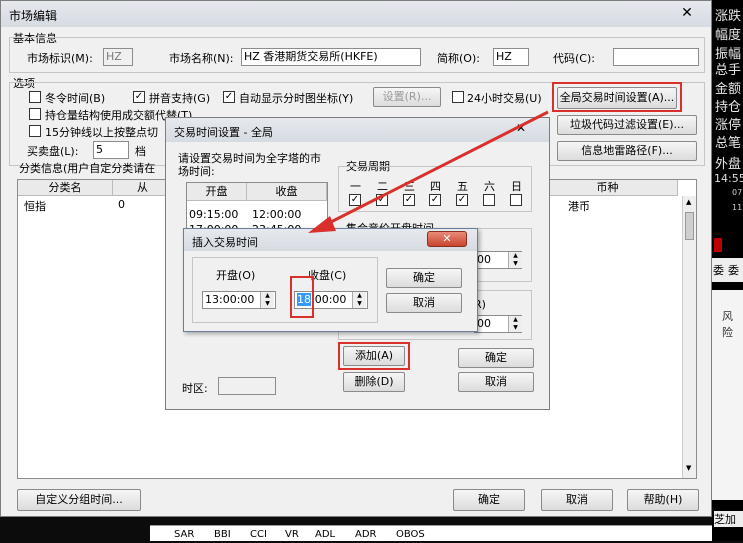 This screenshot has height=543, width=743. I want to click on annotation-arrow-head, so click(322, 224).